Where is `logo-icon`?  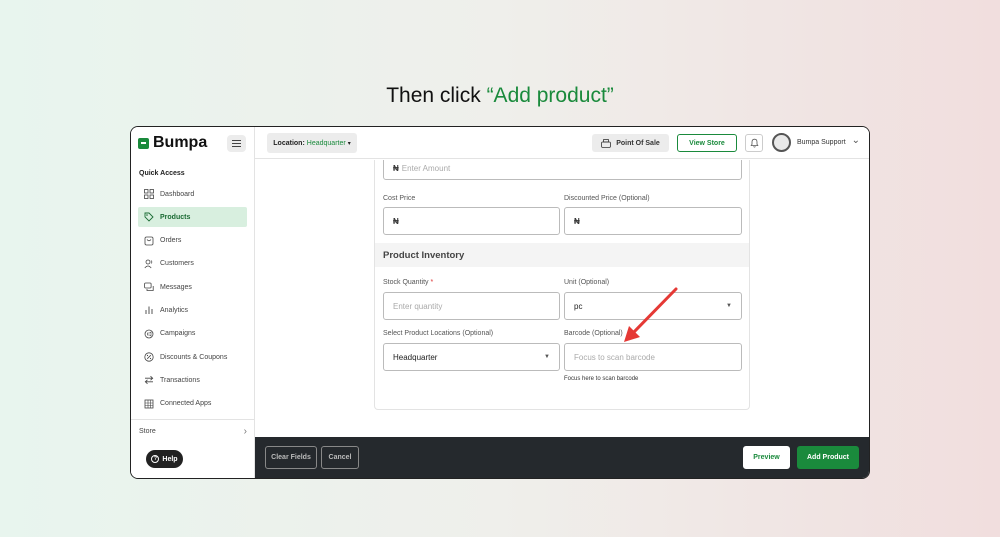
logo-icon is located at coordinates (143, 143).